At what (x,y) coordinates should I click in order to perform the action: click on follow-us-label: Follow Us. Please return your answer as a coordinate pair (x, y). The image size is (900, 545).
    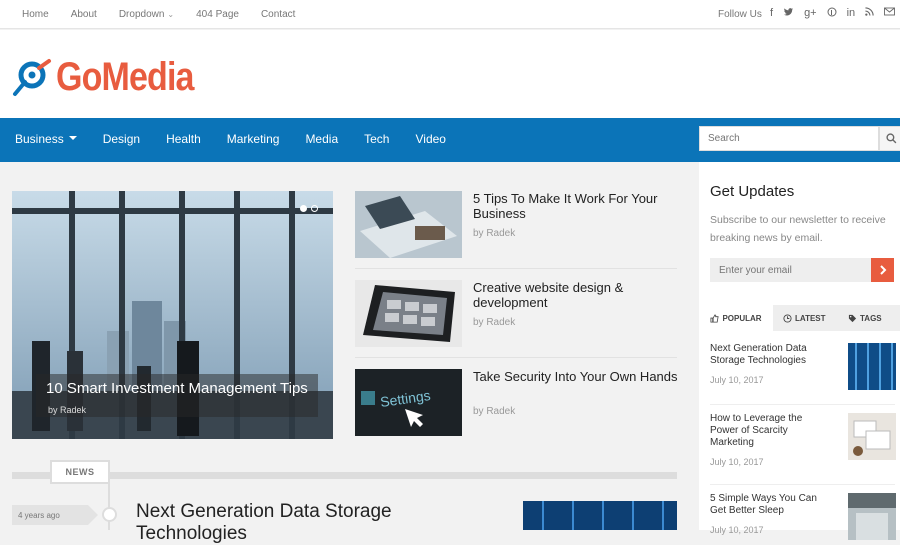
    Looking at the image, I should click on (740, 14).